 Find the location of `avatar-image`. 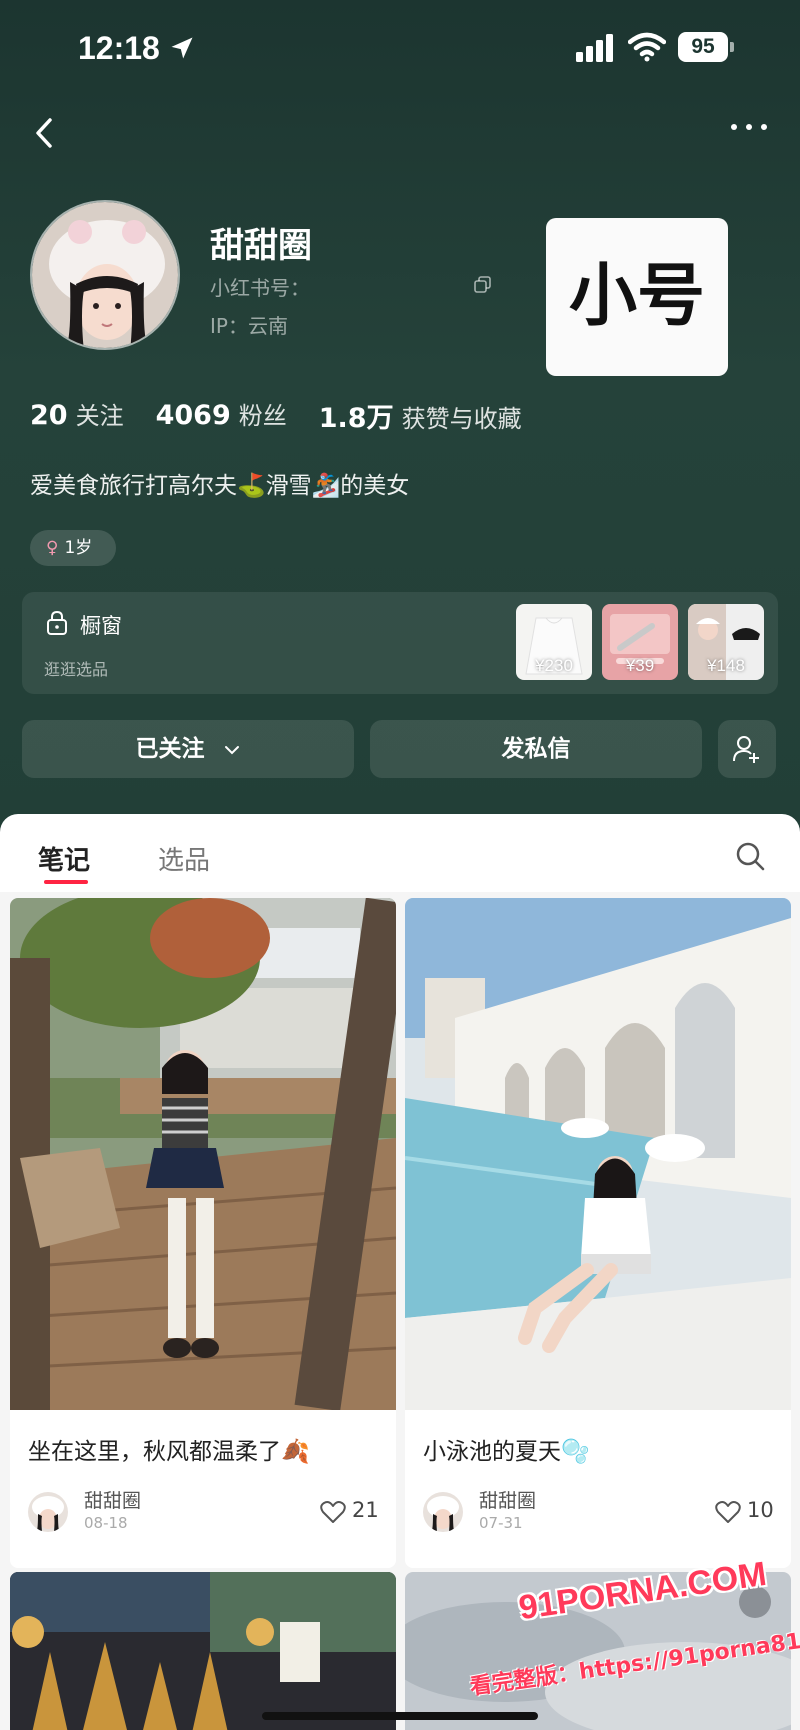

avatar-image is located at coordinates (105, 275).